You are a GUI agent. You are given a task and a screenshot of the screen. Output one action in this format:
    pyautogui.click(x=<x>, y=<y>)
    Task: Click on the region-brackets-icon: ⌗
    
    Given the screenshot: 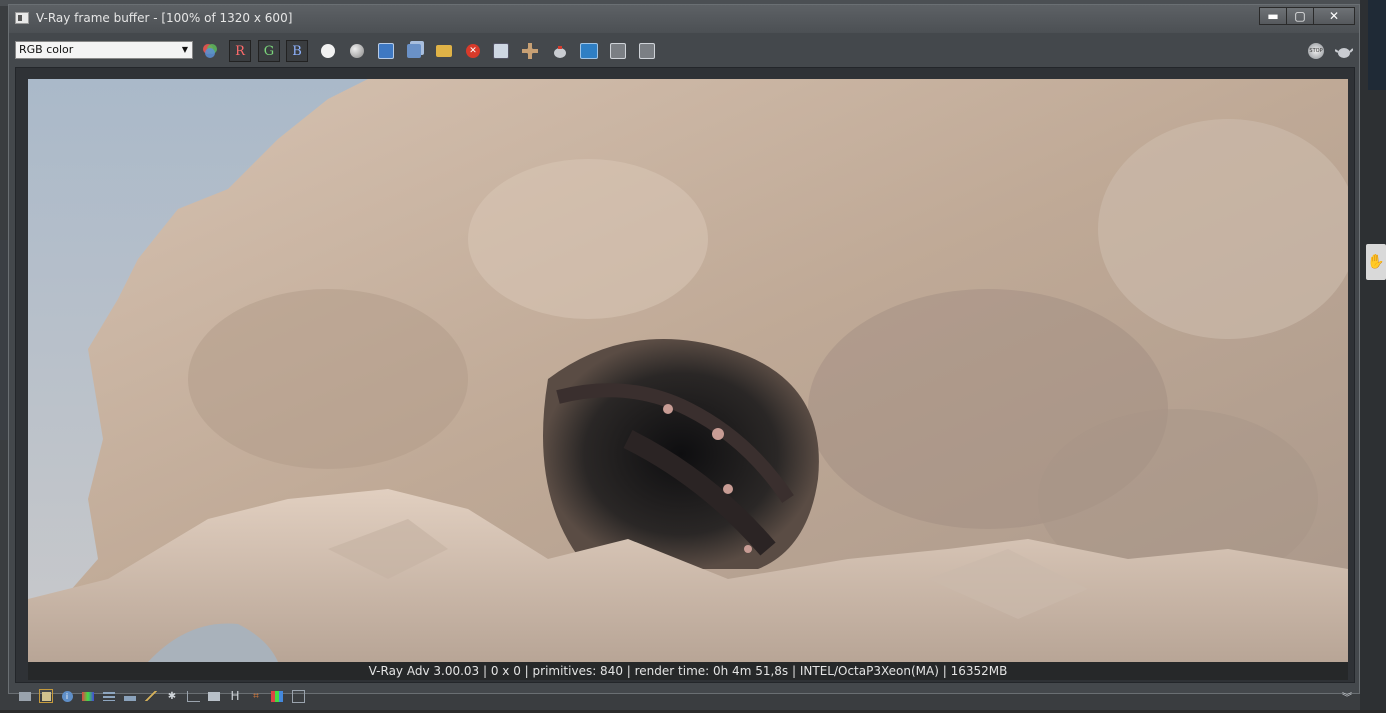 What is the action you would take?
    pyautogui.click(x=256, y=696)
    